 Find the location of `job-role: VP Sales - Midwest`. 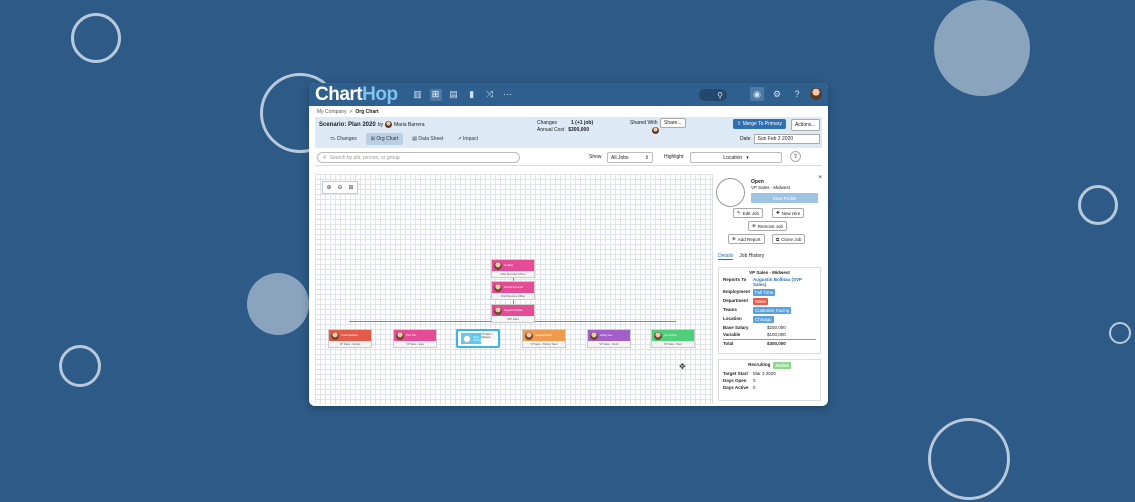

job-role: VP Sales - Midwest is located at coordinates (770, 187).